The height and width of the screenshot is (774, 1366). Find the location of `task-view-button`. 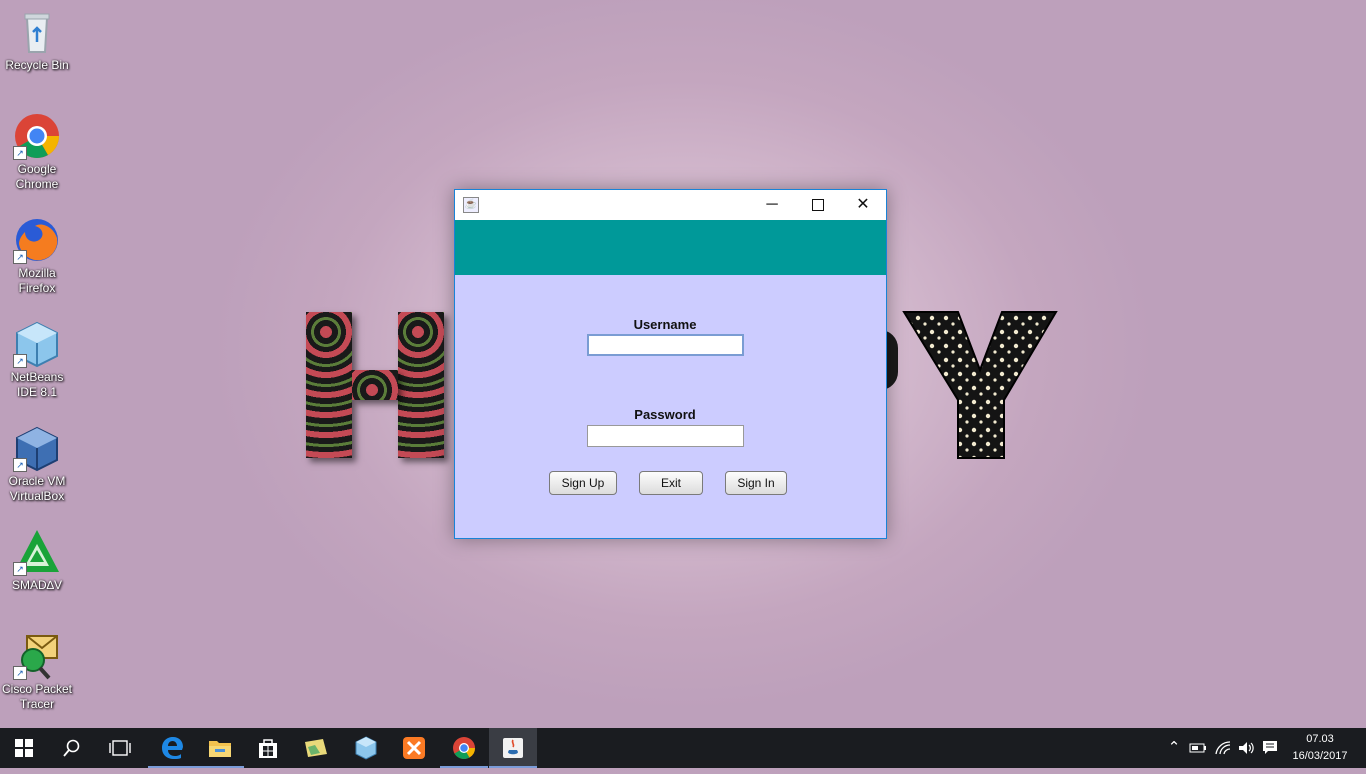

task-view-button is located at coordinates (120, 748).